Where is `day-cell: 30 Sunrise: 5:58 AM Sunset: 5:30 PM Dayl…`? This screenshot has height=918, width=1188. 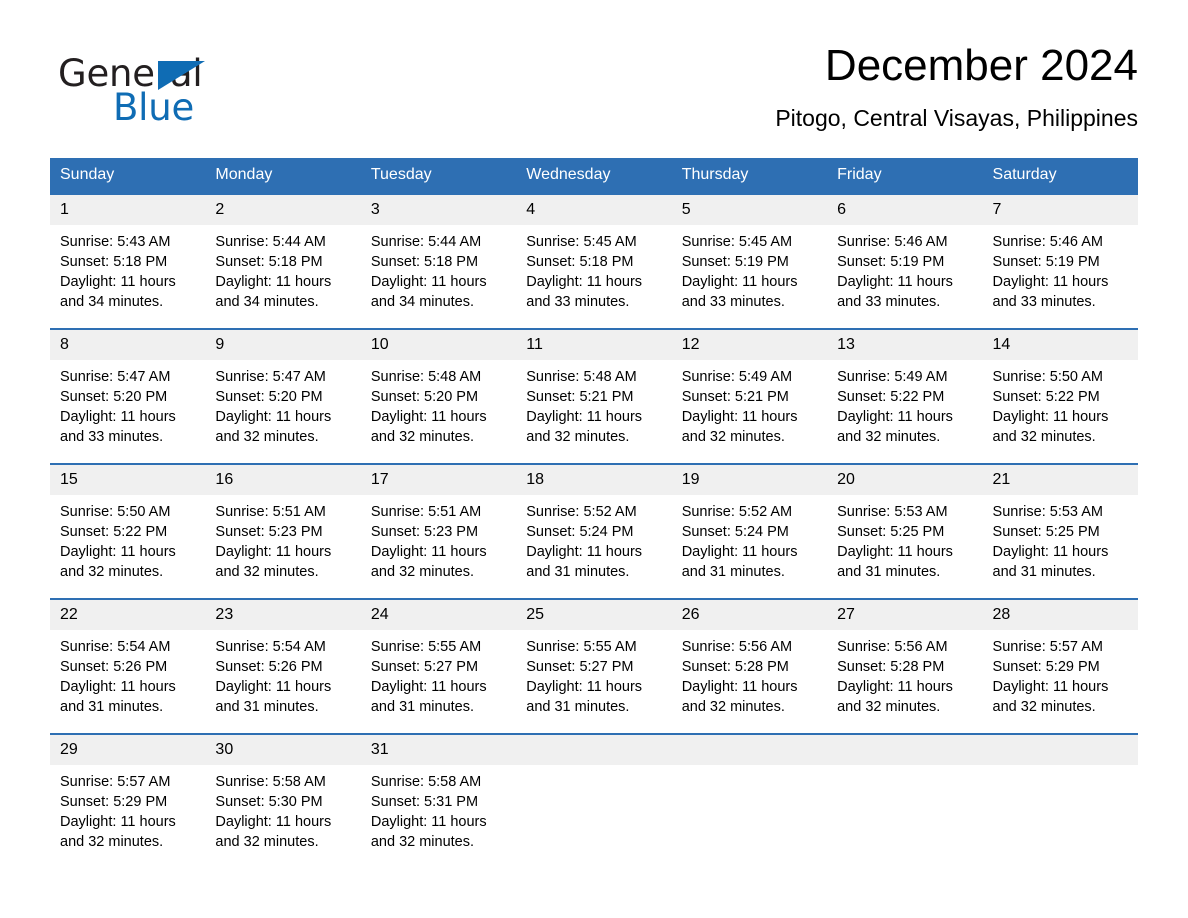 day-cell: 30 Sunrise: 5:58 AM Sunset: 5:30 PM Dayl… is located at coordinates (283, 801).